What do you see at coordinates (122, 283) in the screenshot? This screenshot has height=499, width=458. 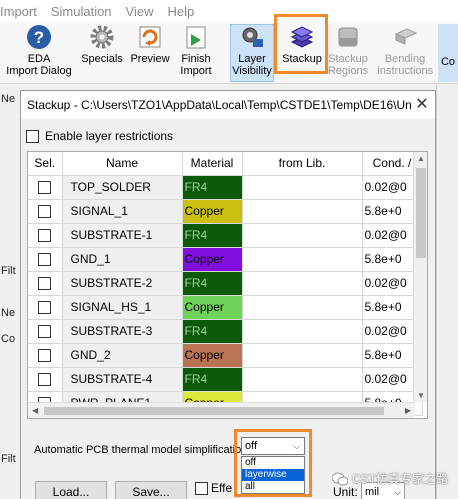 I see `row-name: SUBSTRATE-2` at bounding box center [122, 283].